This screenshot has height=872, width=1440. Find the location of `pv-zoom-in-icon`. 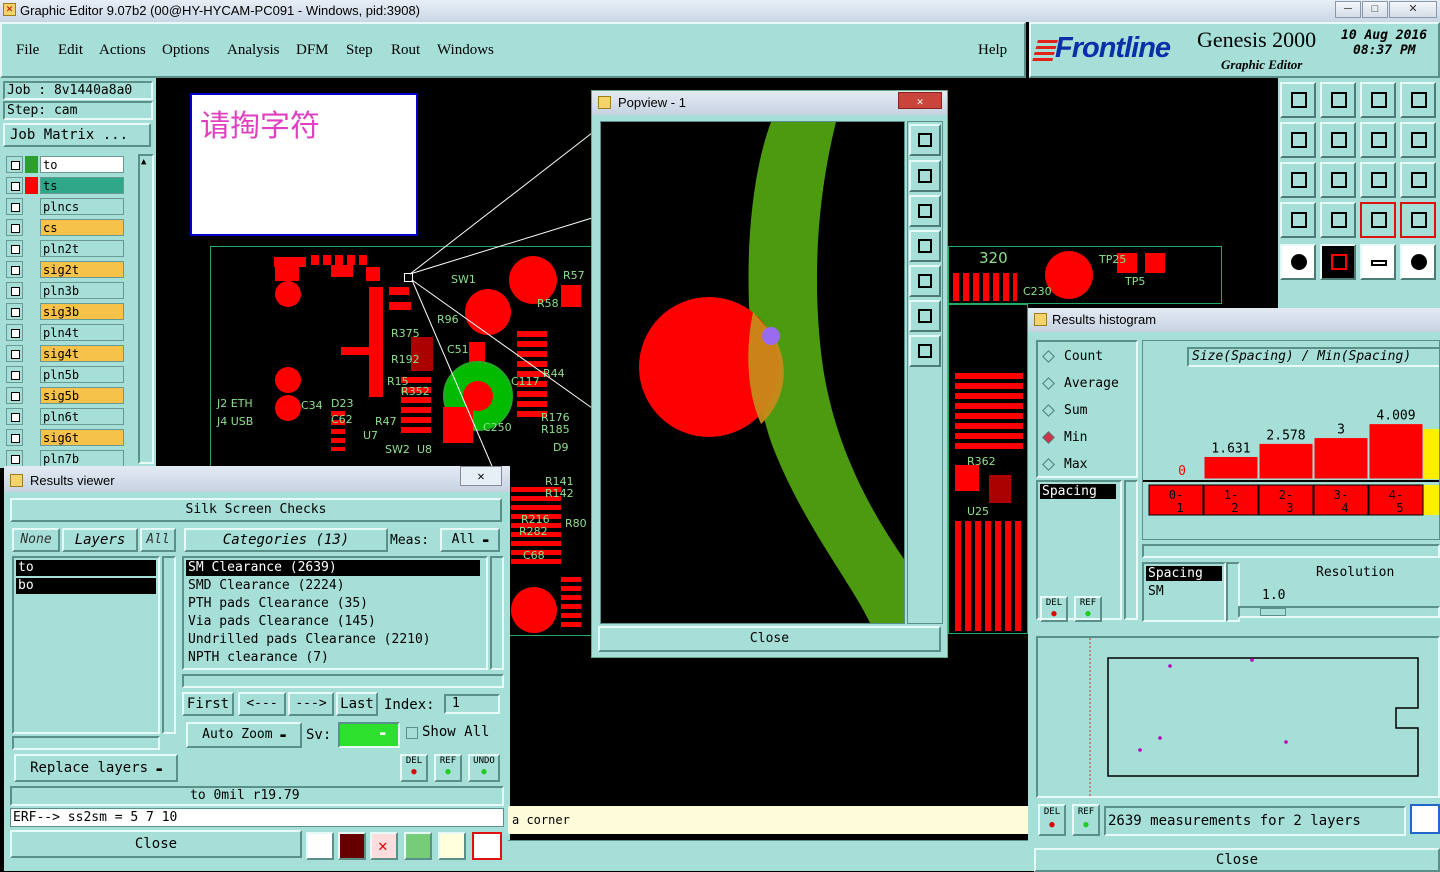

pv-zoom-in-icon is located at coordinates (925, 316).